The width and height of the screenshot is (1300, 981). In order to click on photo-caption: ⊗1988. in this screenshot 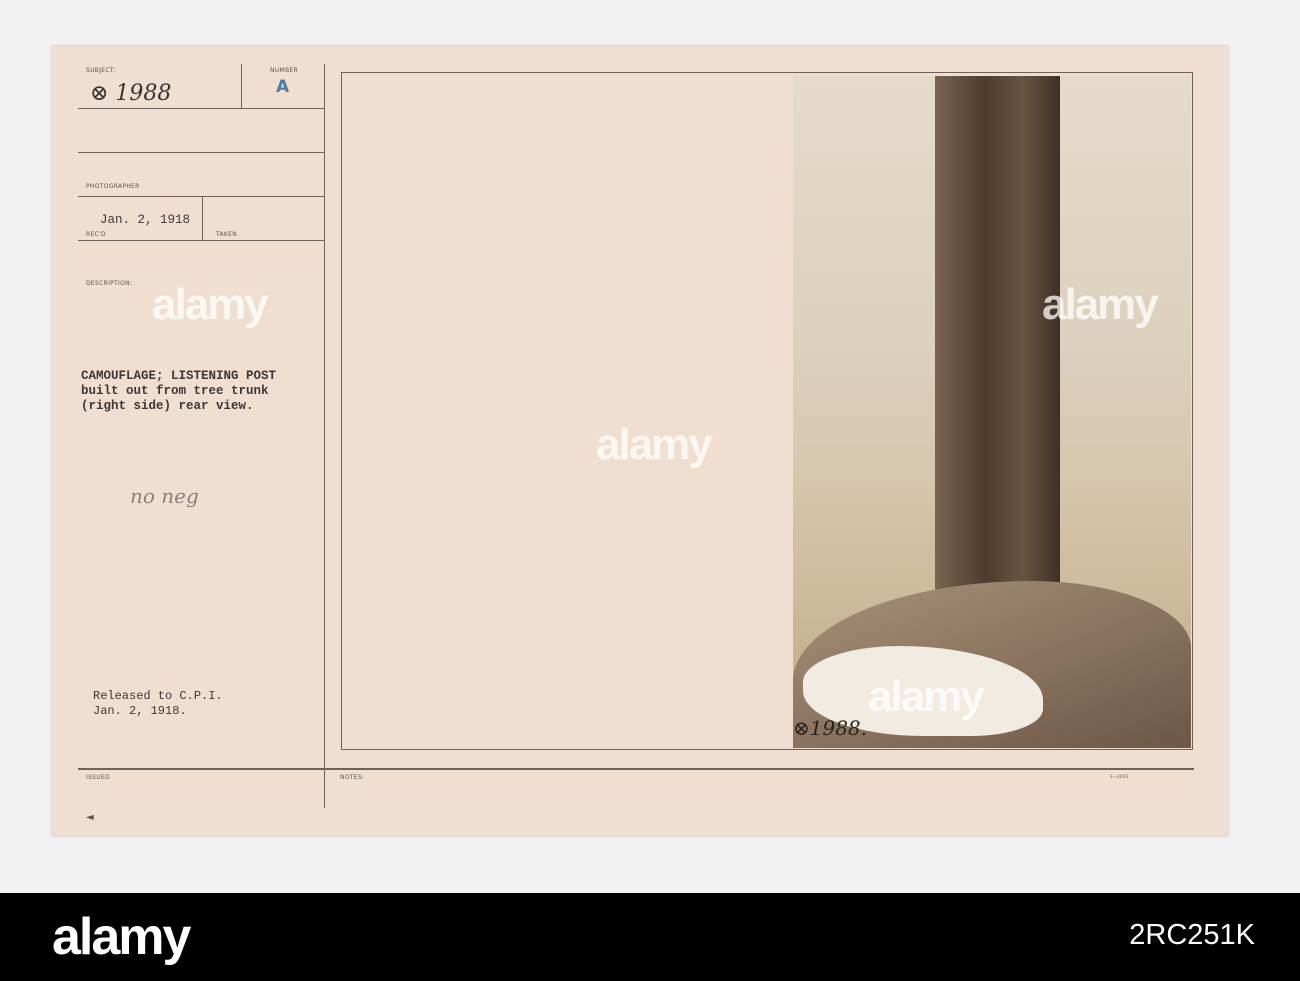, I will do `click(830, 728)`.